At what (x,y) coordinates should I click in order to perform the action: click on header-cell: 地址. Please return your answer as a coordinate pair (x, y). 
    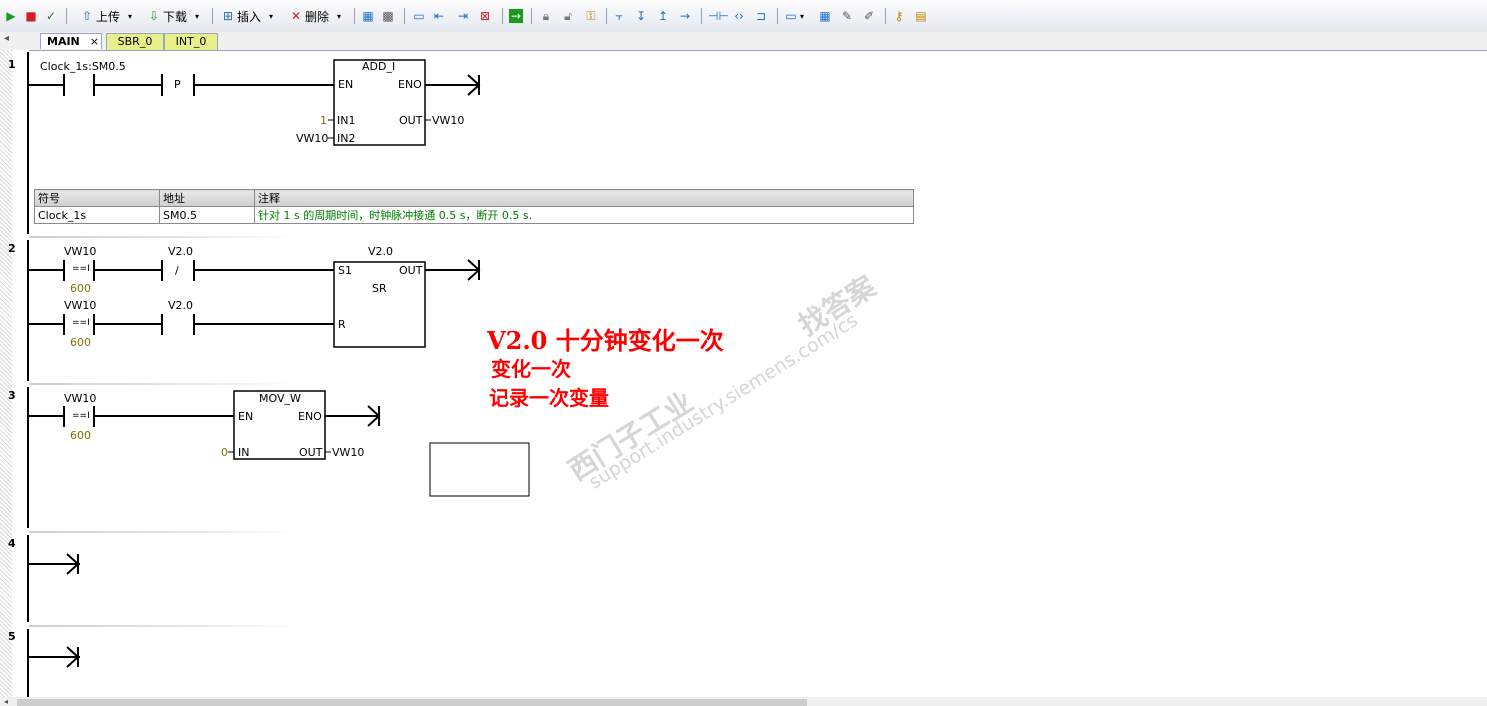
    Looking at the image, I should click on (207, 198).